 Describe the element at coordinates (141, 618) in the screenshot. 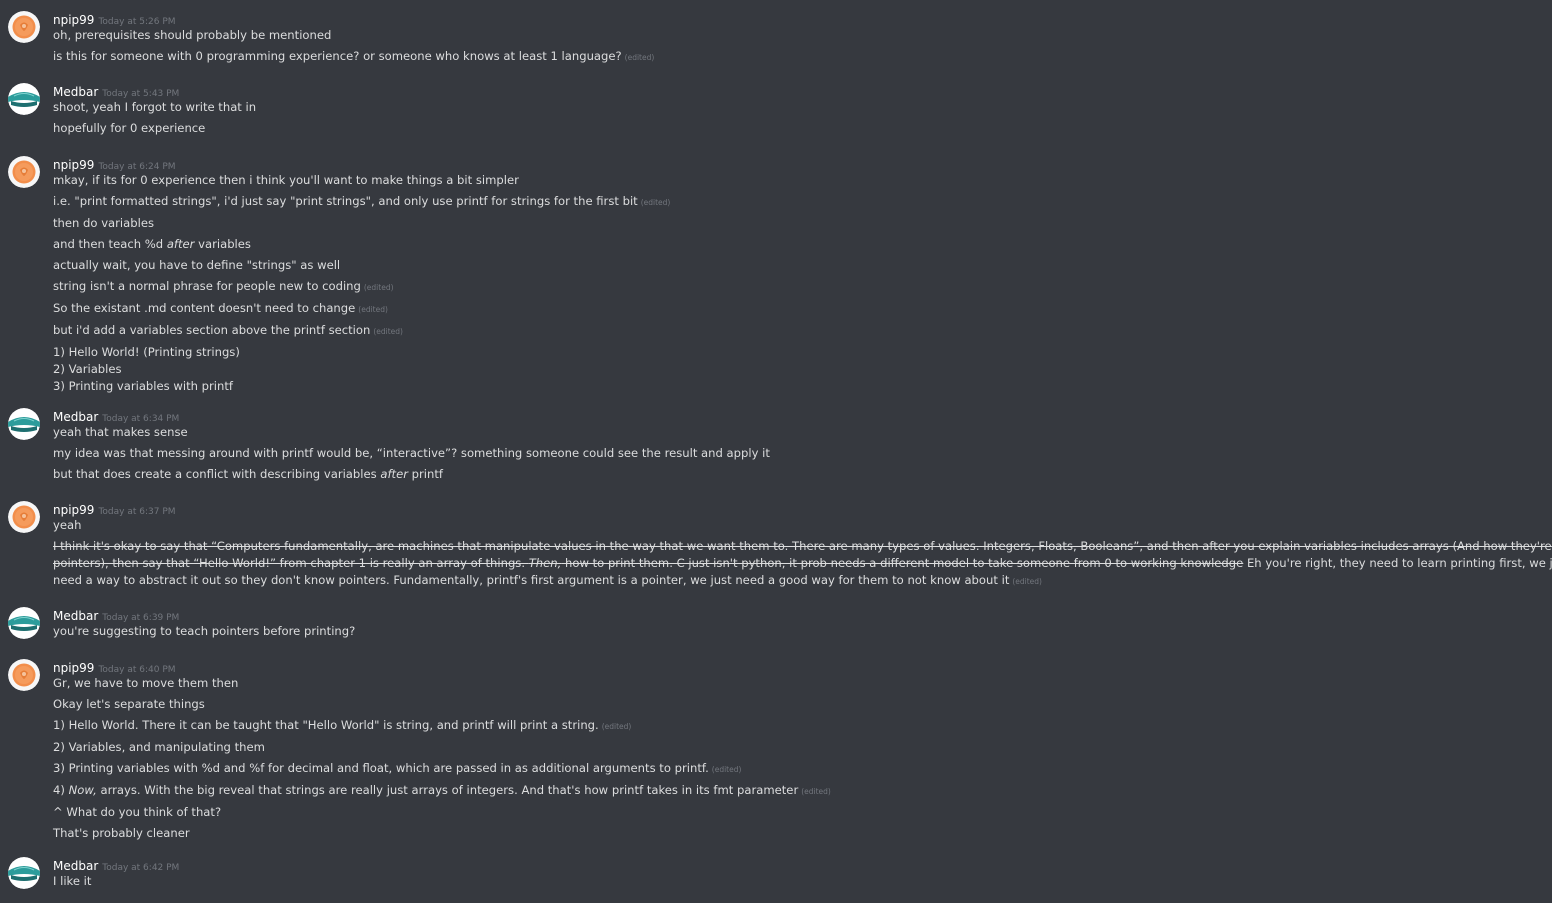

I see `timestamp: Today at 6:39 PM` at that location.